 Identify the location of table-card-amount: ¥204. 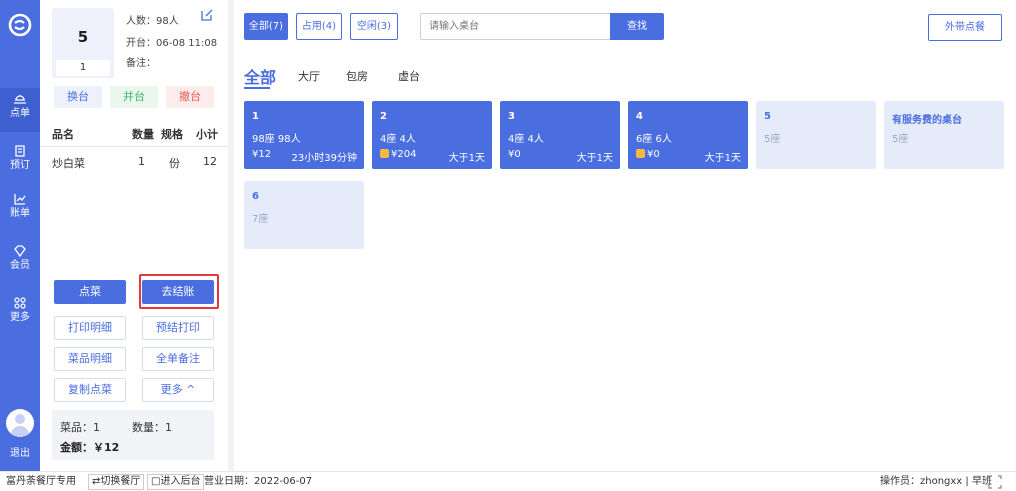
(404, 154).